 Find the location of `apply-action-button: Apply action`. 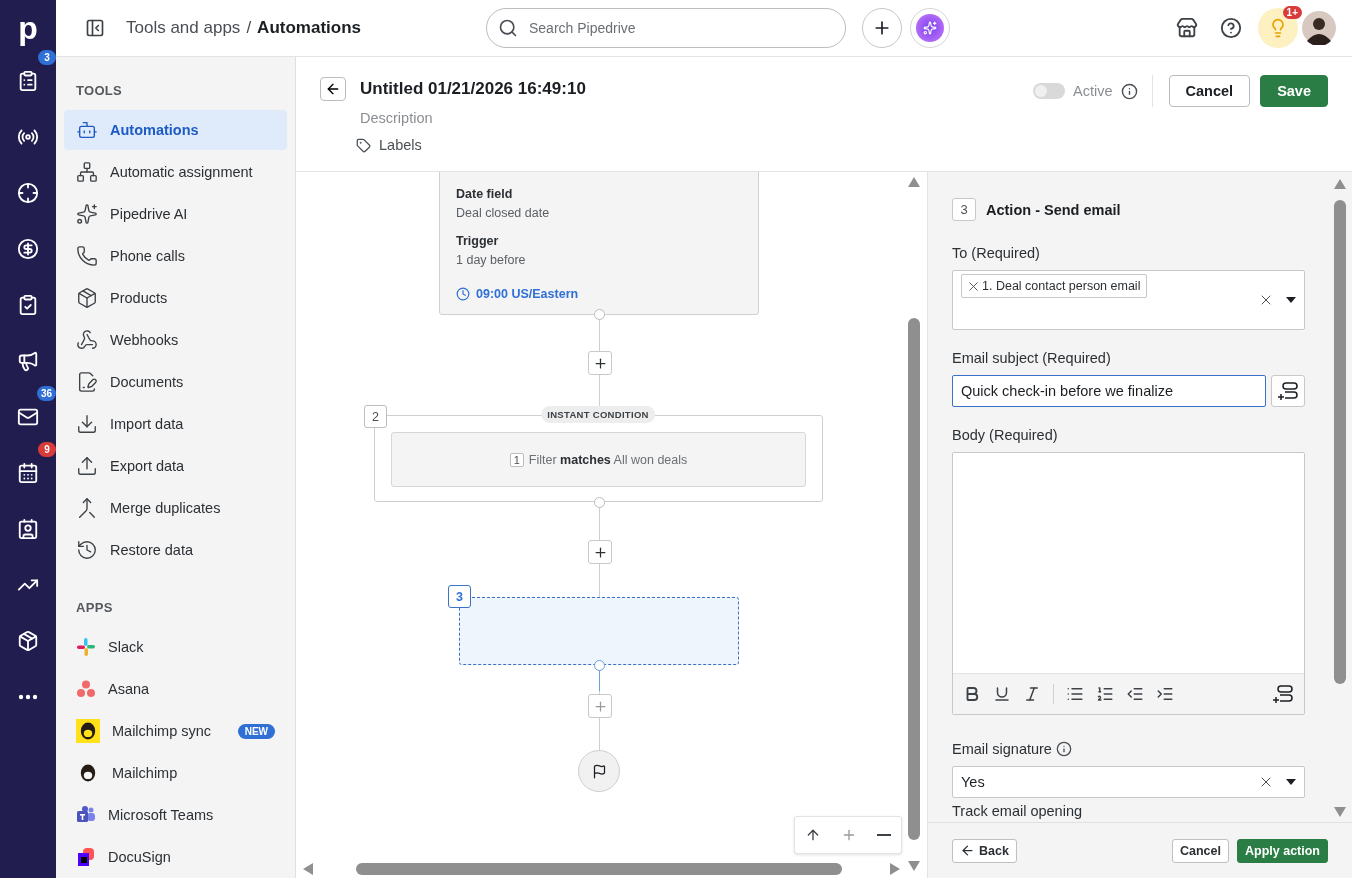

apply-action-button: Apply action is located at coordinates (1282, 850).